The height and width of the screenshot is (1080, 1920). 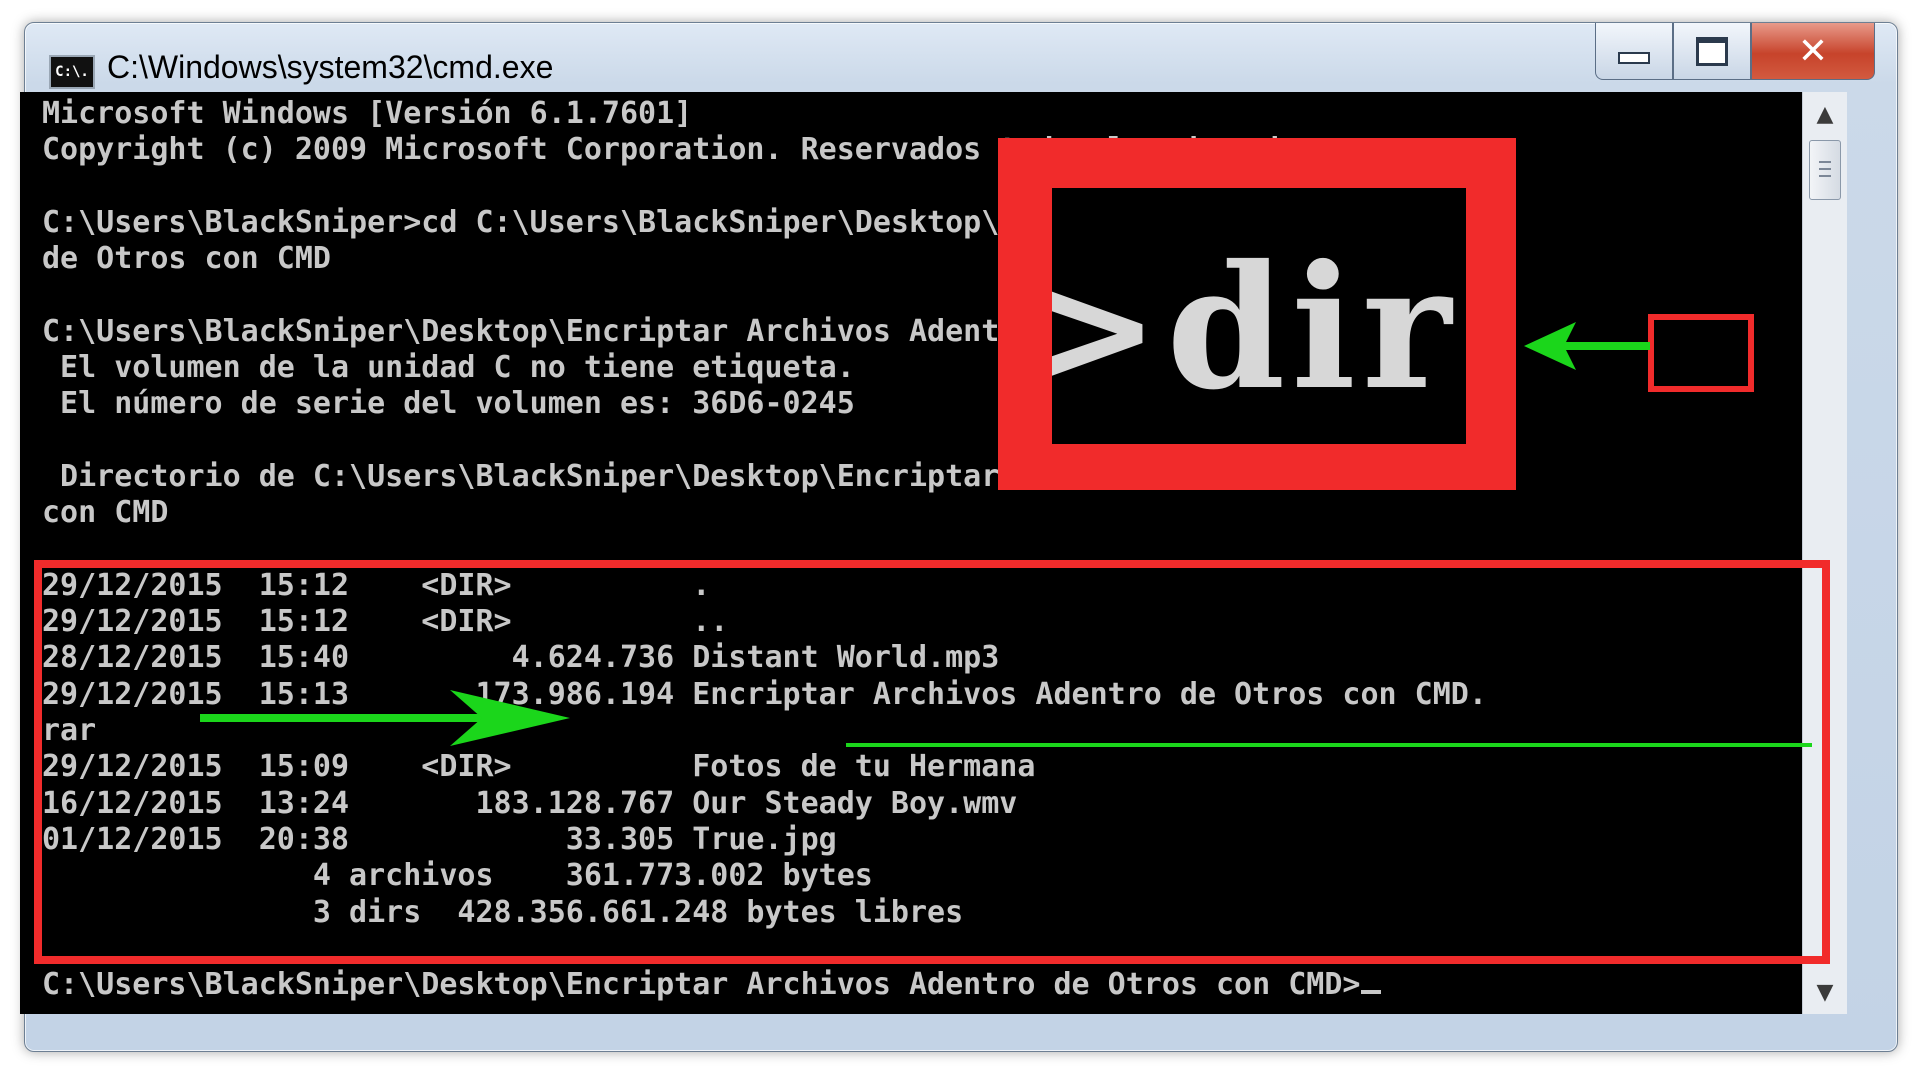 What do you see at coordinates (1825, 992) in the screenshot?
I see `scroll-down-icon: ▼` at bounding box center [1825, 992].